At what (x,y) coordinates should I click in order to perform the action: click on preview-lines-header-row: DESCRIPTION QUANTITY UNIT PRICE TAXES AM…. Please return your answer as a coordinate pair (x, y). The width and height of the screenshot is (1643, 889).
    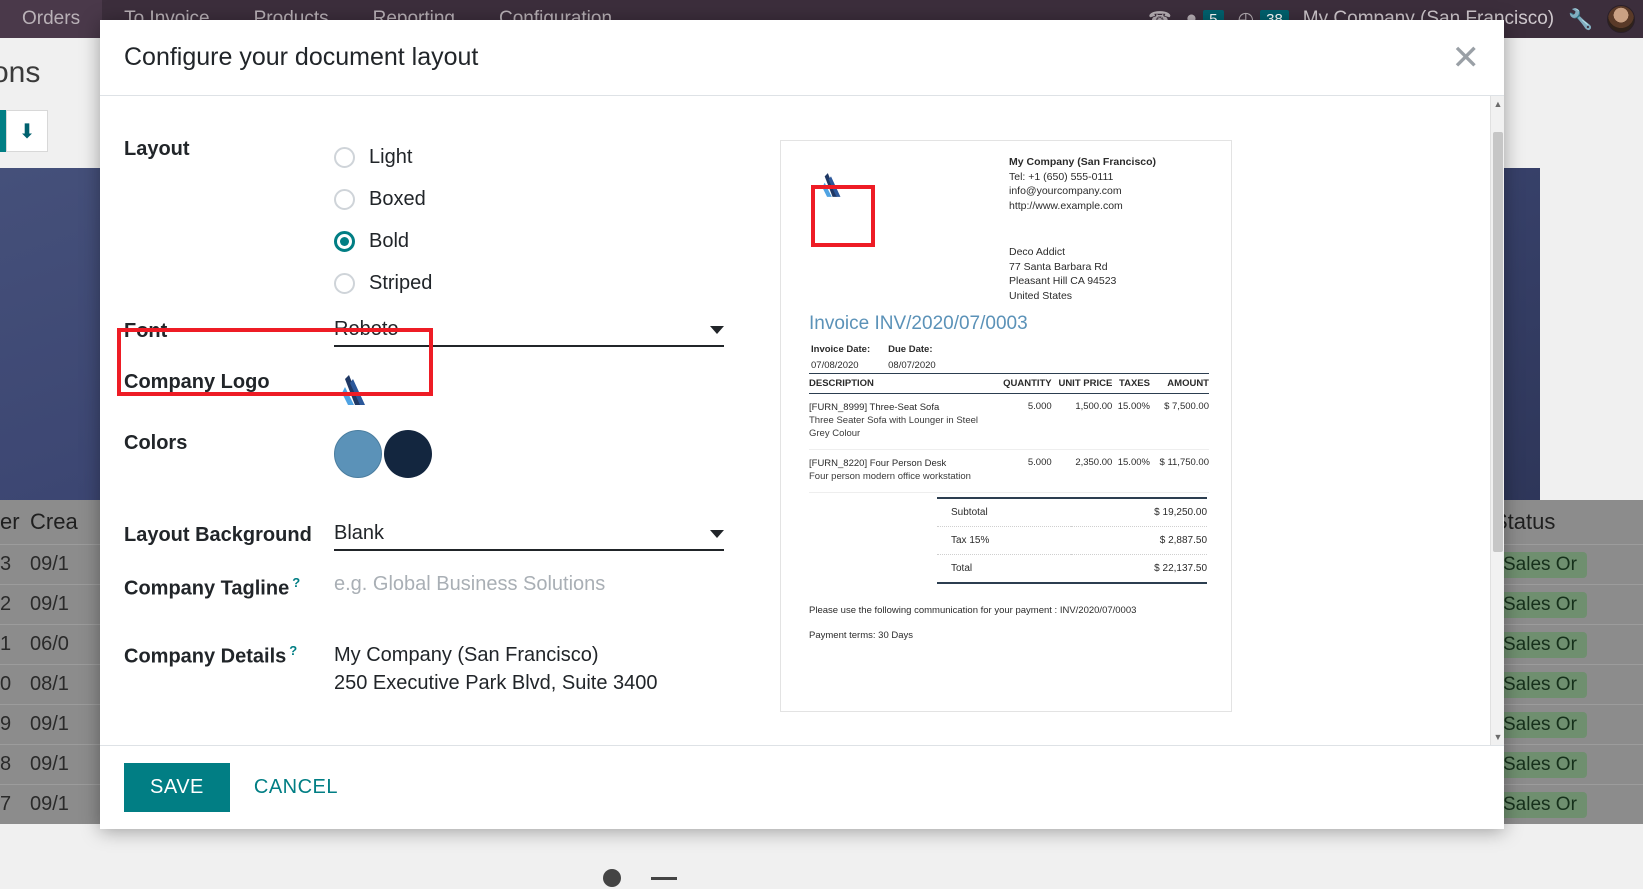
    Looking at the image, I should click on (1009, 383).